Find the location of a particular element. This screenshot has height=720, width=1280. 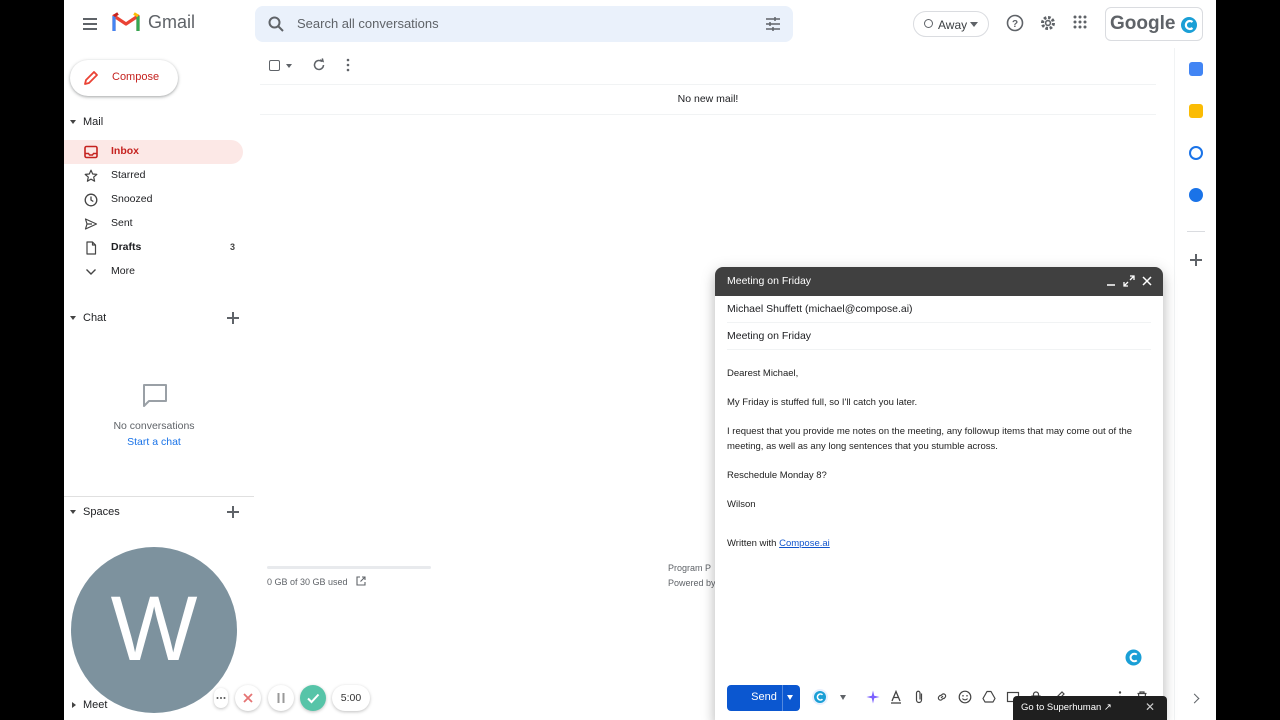

settings-gear-icon is located at coordinates (1048, 23).